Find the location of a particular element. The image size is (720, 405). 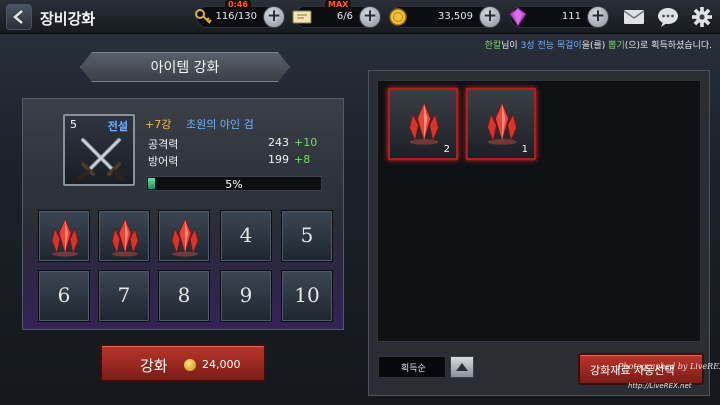

gem-resource: 111 + is located at coordinates (559, 17).